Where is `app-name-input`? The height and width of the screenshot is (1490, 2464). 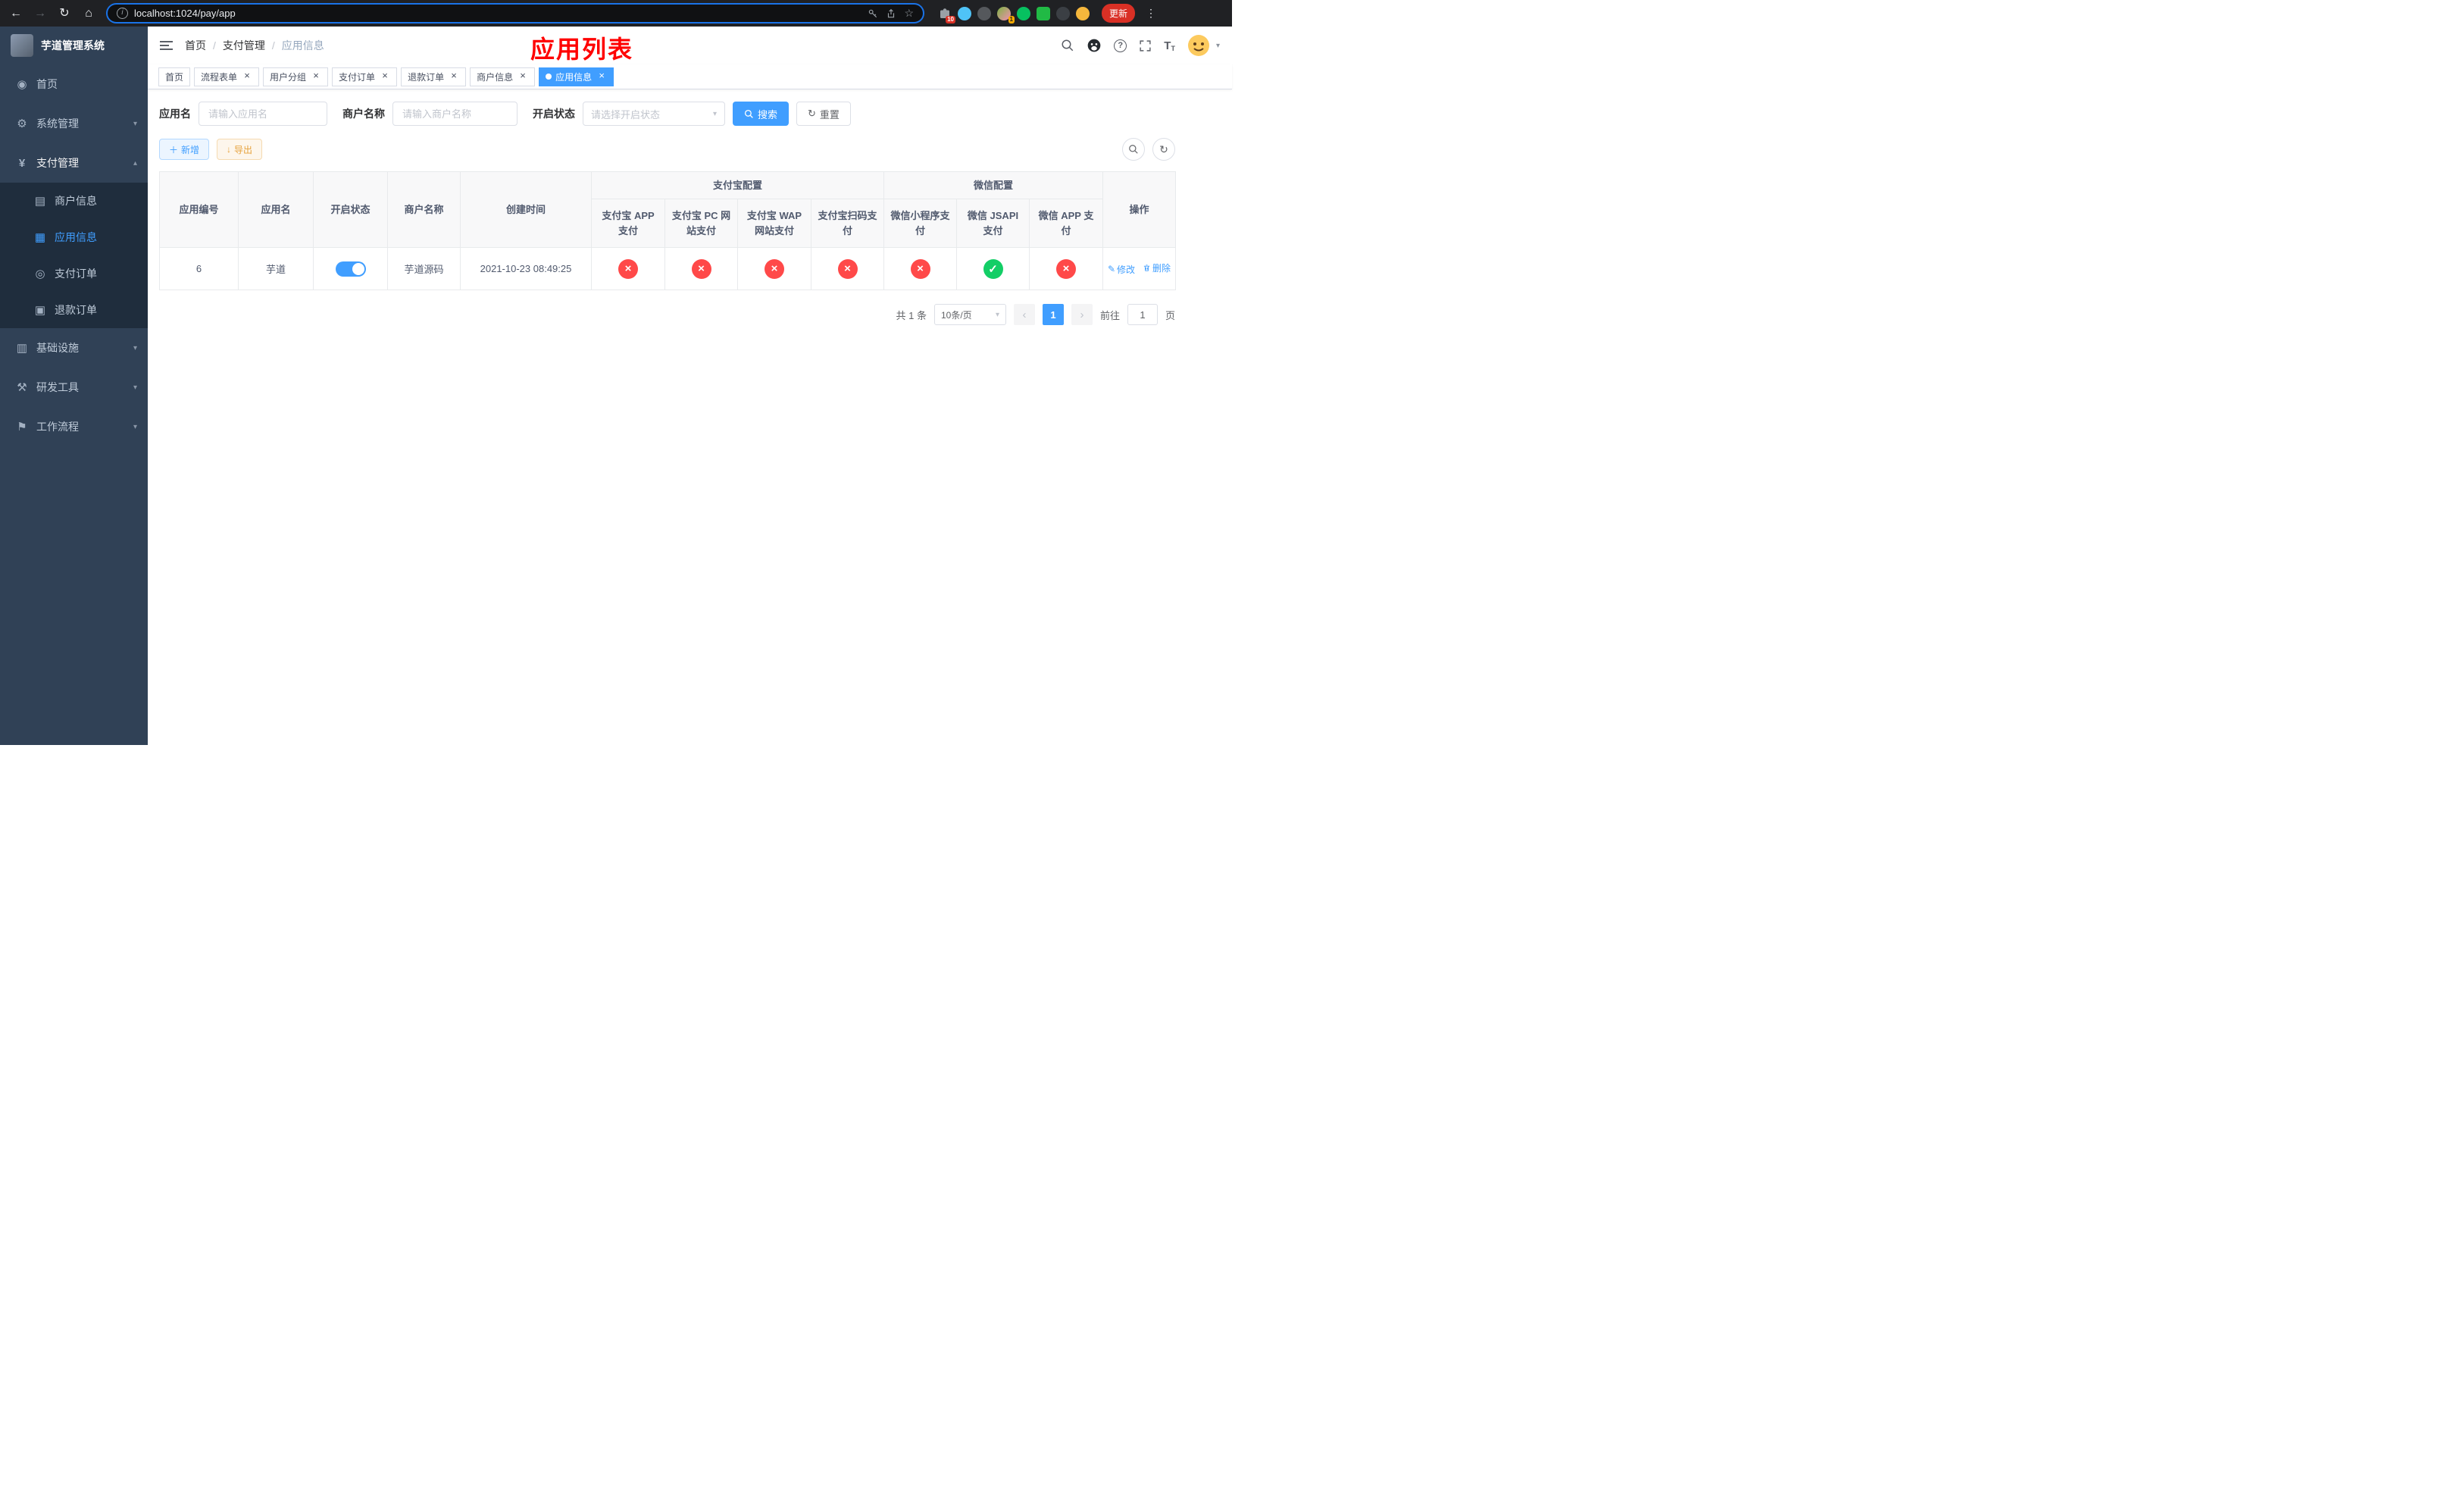 app-name-input is located at coordinates (263, 114).